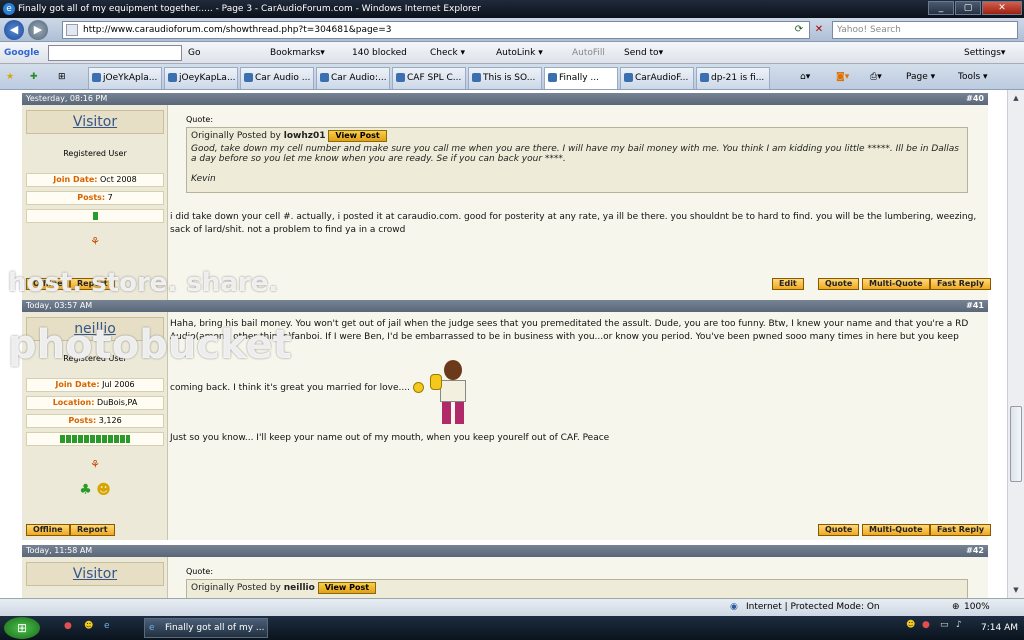 The height and width of the screenshot is (640, 1024). I want to click on quote-label: Quote:, so click(200, 119).